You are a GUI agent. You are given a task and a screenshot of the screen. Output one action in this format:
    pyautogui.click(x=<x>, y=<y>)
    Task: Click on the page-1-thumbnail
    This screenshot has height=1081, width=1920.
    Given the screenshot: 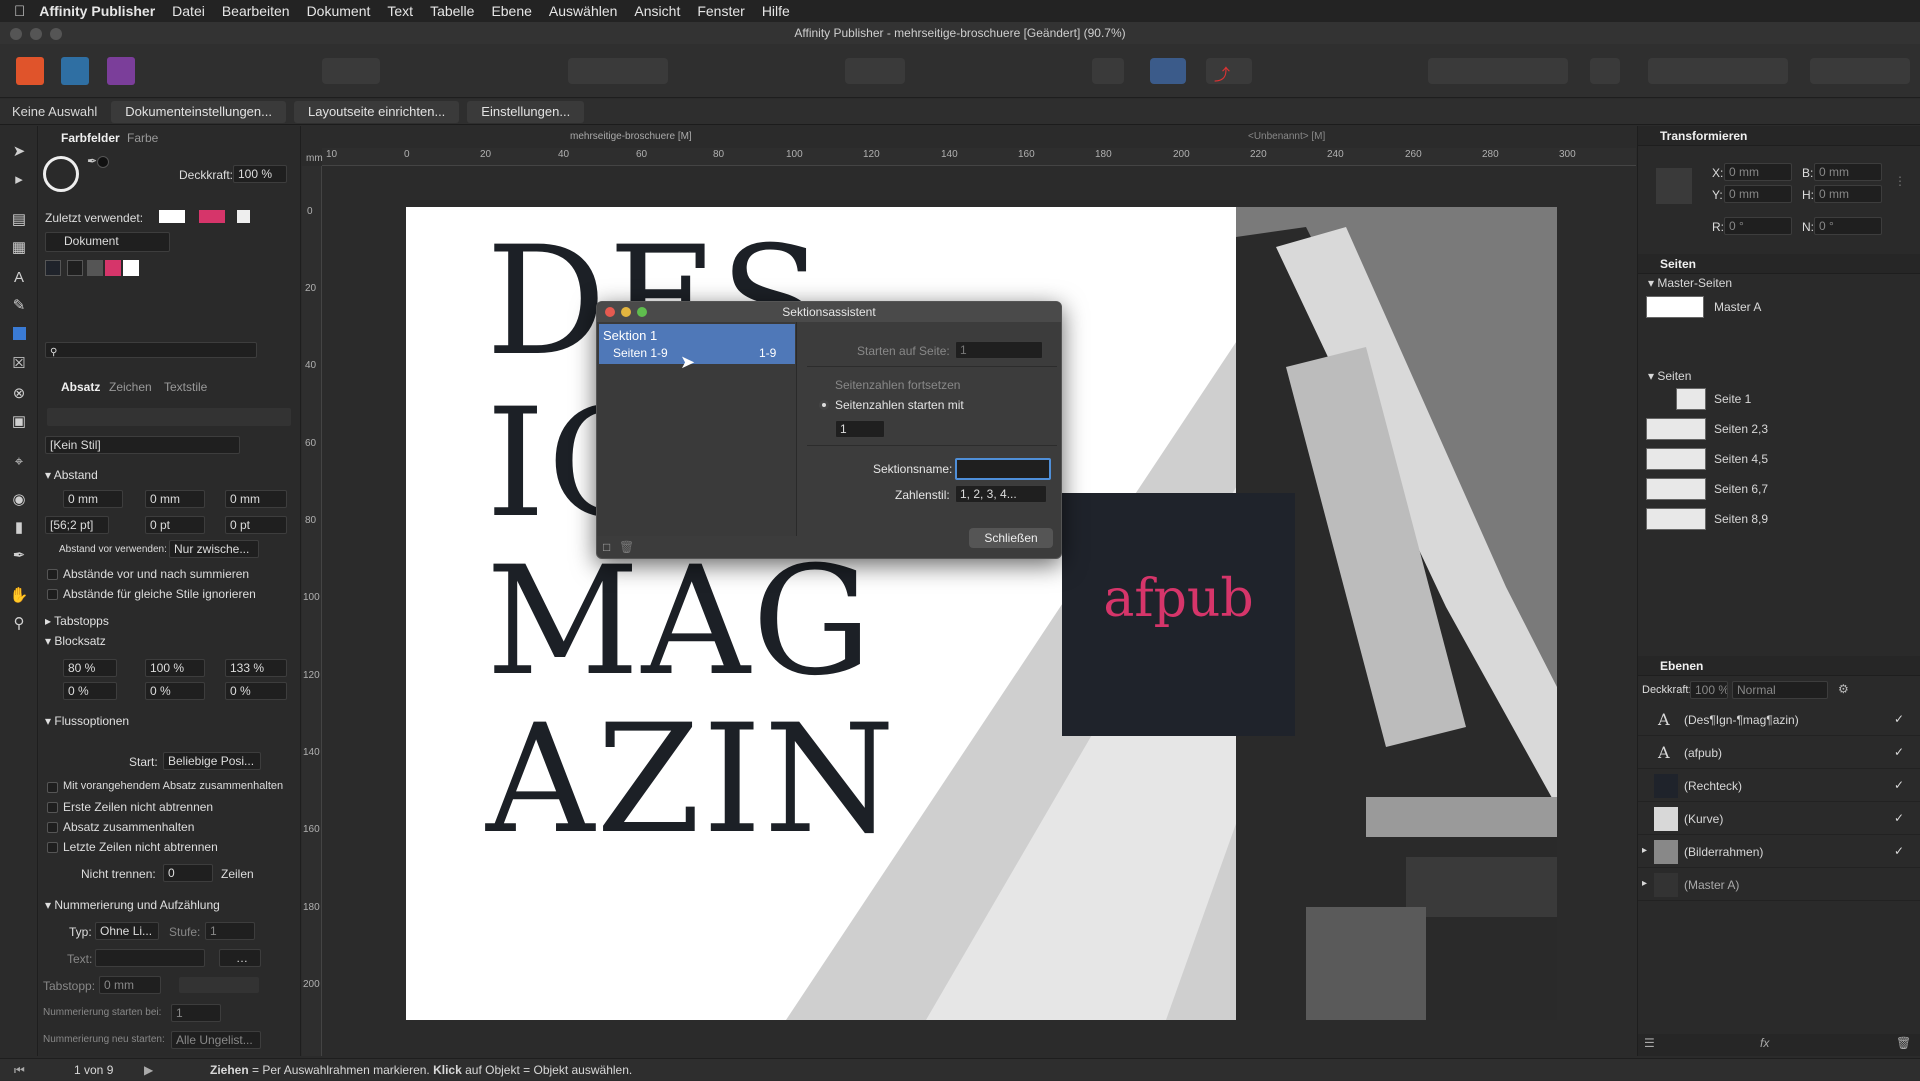 What is the action you would take?
    pyautogui.click(x=1691, y=399)
    